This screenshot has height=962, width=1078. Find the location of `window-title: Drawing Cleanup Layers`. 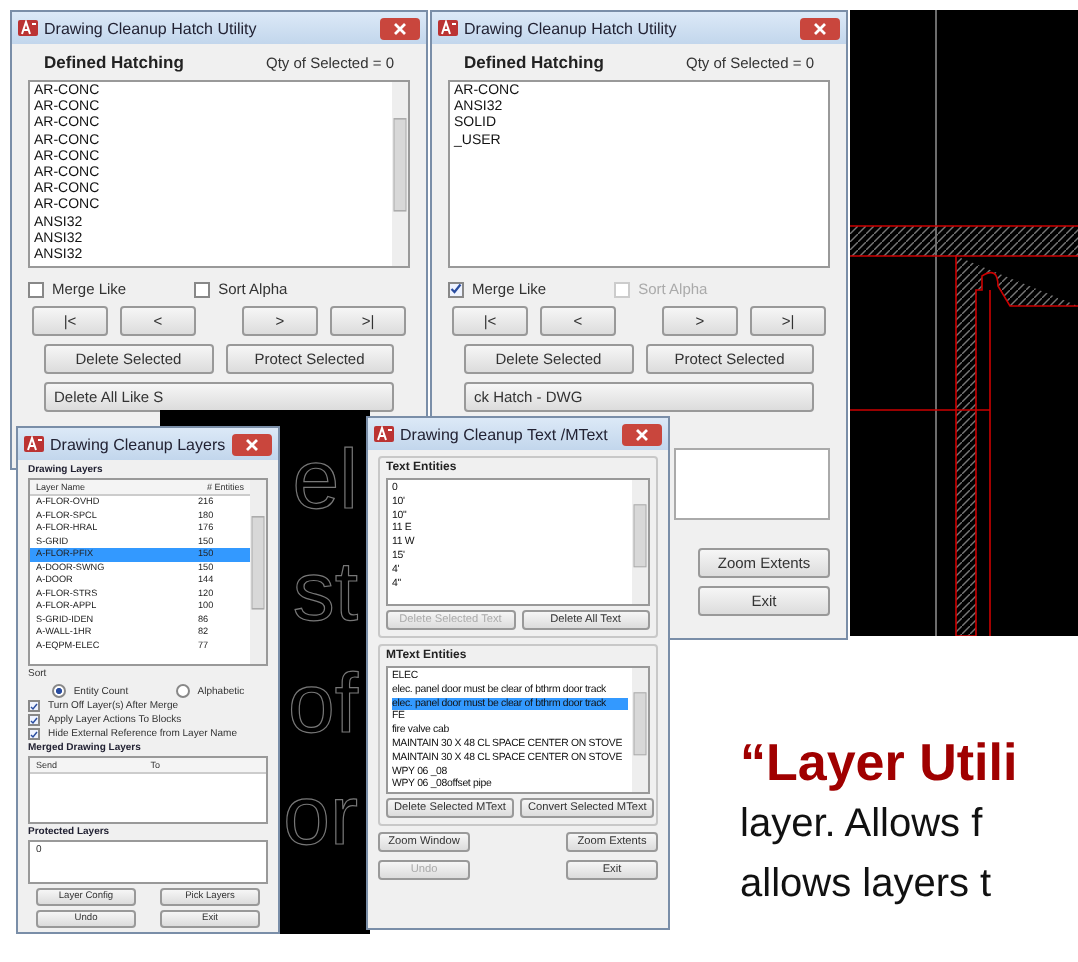

window-title: Drawing Cleanup Layers is located at coordinates (138, 444).